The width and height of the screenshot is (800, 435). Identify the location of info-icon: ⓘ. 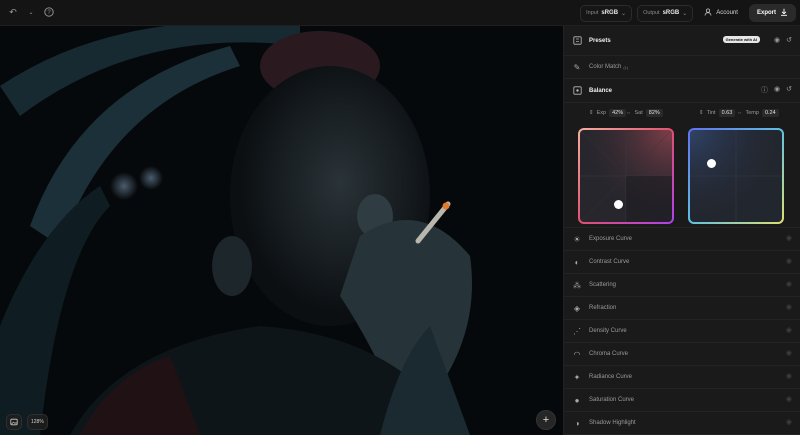
(764, 90).